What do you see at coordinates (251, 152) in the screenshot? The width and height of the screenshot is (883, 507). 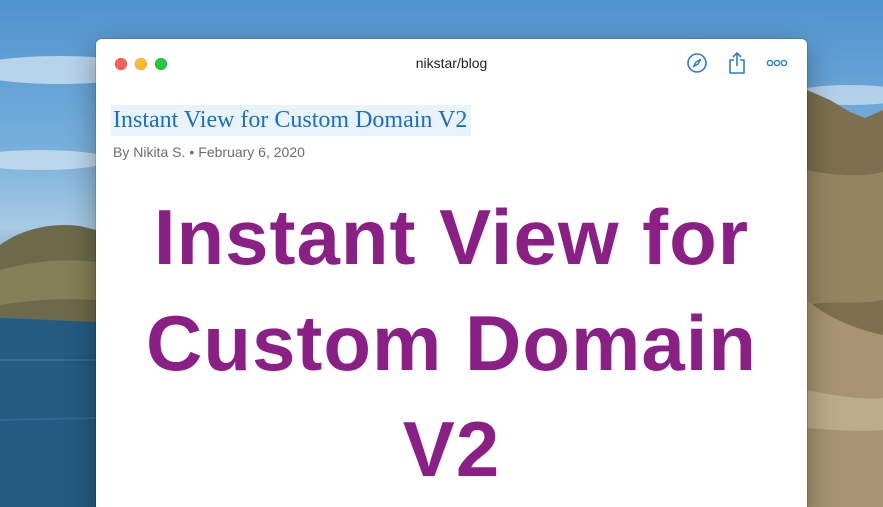 I see `article-date: February 6, 2020` at bounding box center [251, 152].